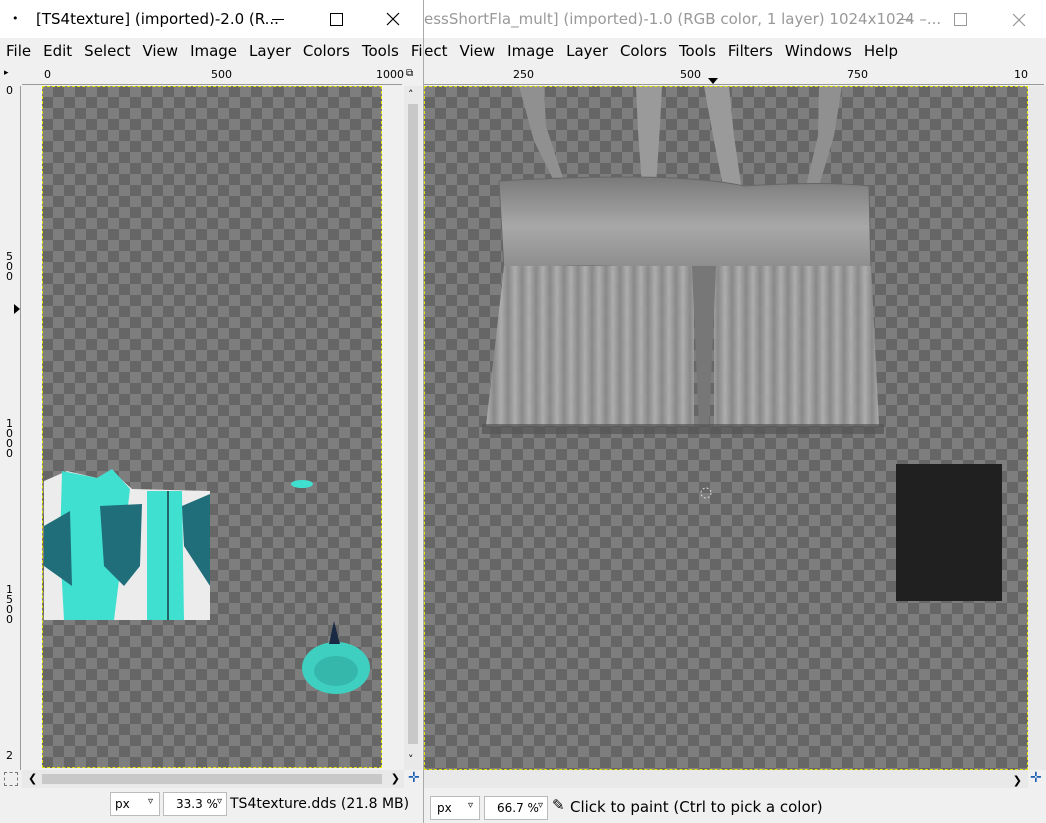  Describe the element at coordinates (9, 90) in the screenshot. I see `vruler-label-0: 0` at that location.